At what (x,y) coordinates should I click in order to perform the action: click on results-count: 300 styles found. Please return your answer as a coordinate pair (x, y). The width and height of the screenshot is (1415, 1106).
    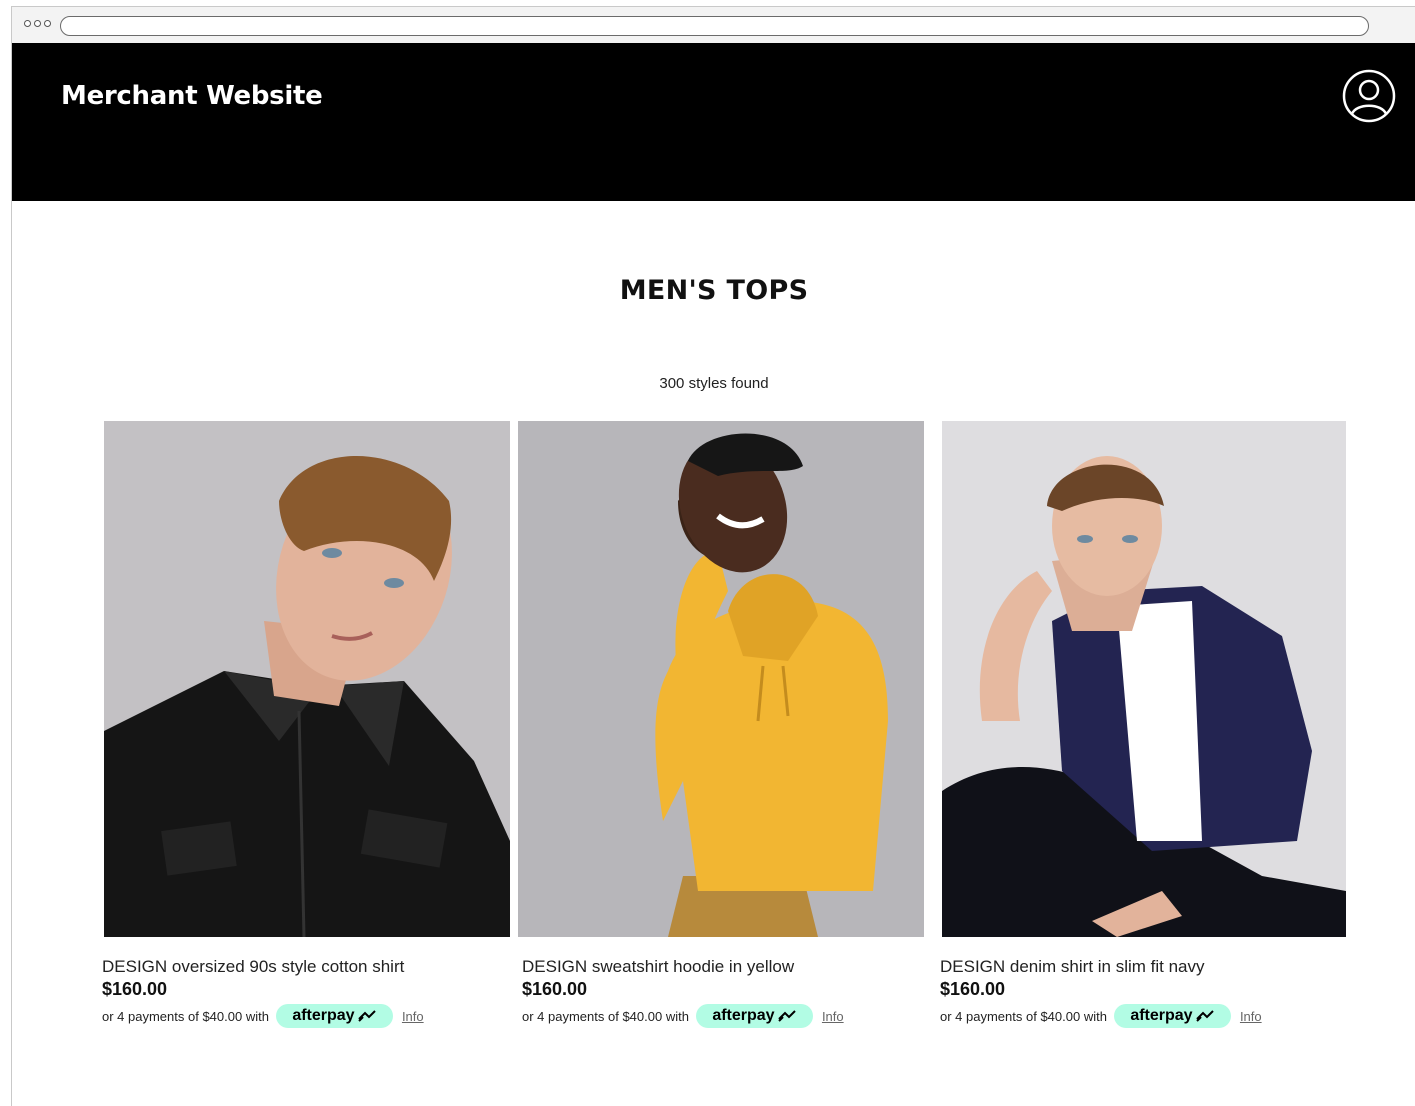
    Looking at the image, I should click on (714, 383).